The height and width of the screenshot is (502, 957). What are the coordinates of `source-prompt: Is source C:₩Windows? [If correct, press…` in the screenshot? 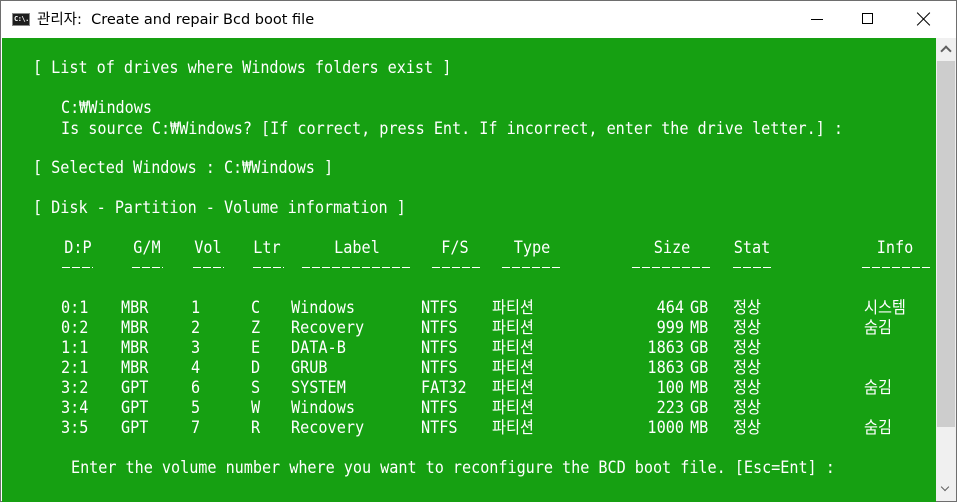 It's located at (452, 128).